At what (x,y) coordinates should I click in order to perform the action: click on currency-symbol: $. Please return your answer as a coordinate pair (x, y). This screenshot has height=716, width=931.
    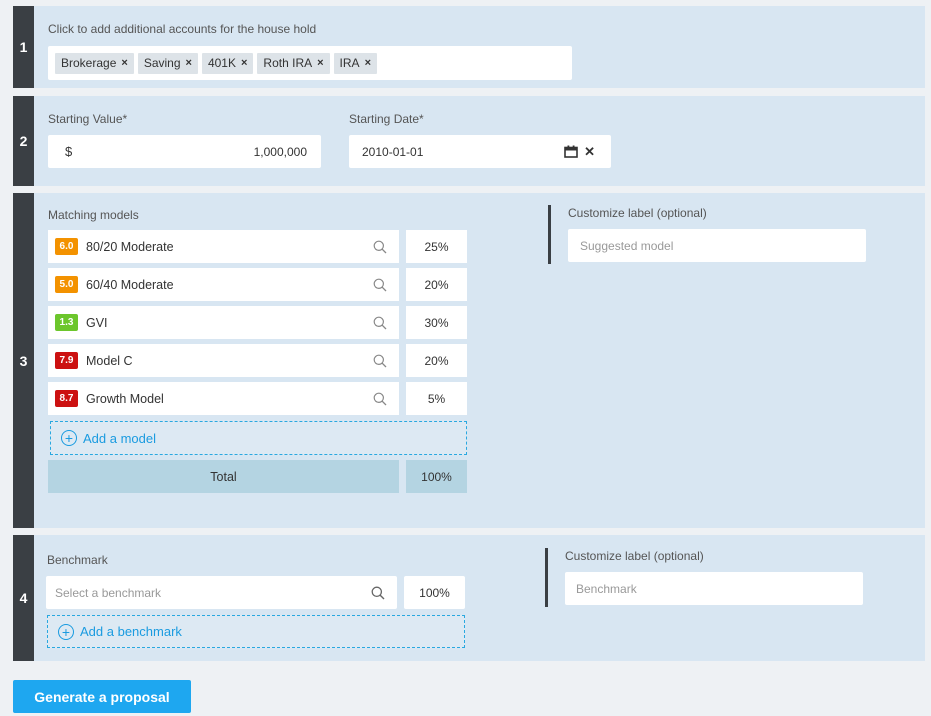
    Looking at the image, I should click on (69, 151).